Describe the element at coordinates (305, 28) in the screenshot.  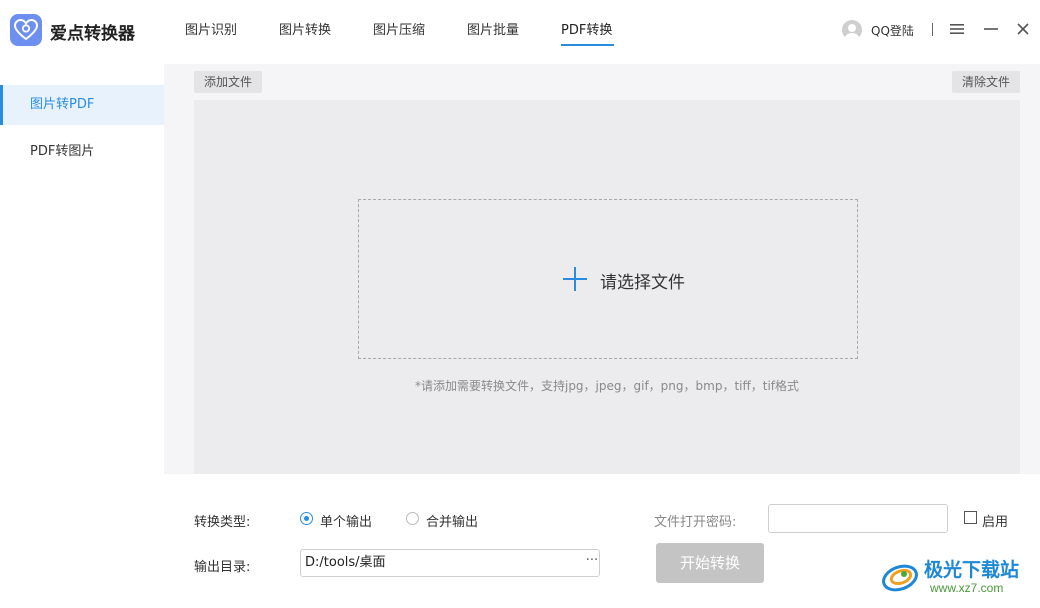
I see `nav-image-convert: 图片转换` at that location.